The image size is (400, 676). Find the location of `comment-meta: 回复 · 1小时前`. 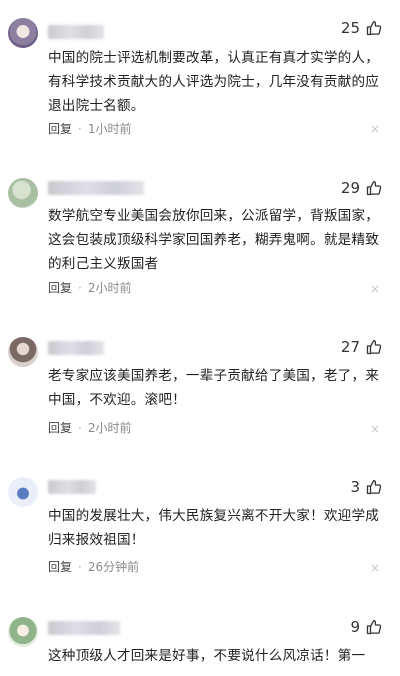

comment-meta: 回复 · 1小时前 is located at coordinates (89, 128).